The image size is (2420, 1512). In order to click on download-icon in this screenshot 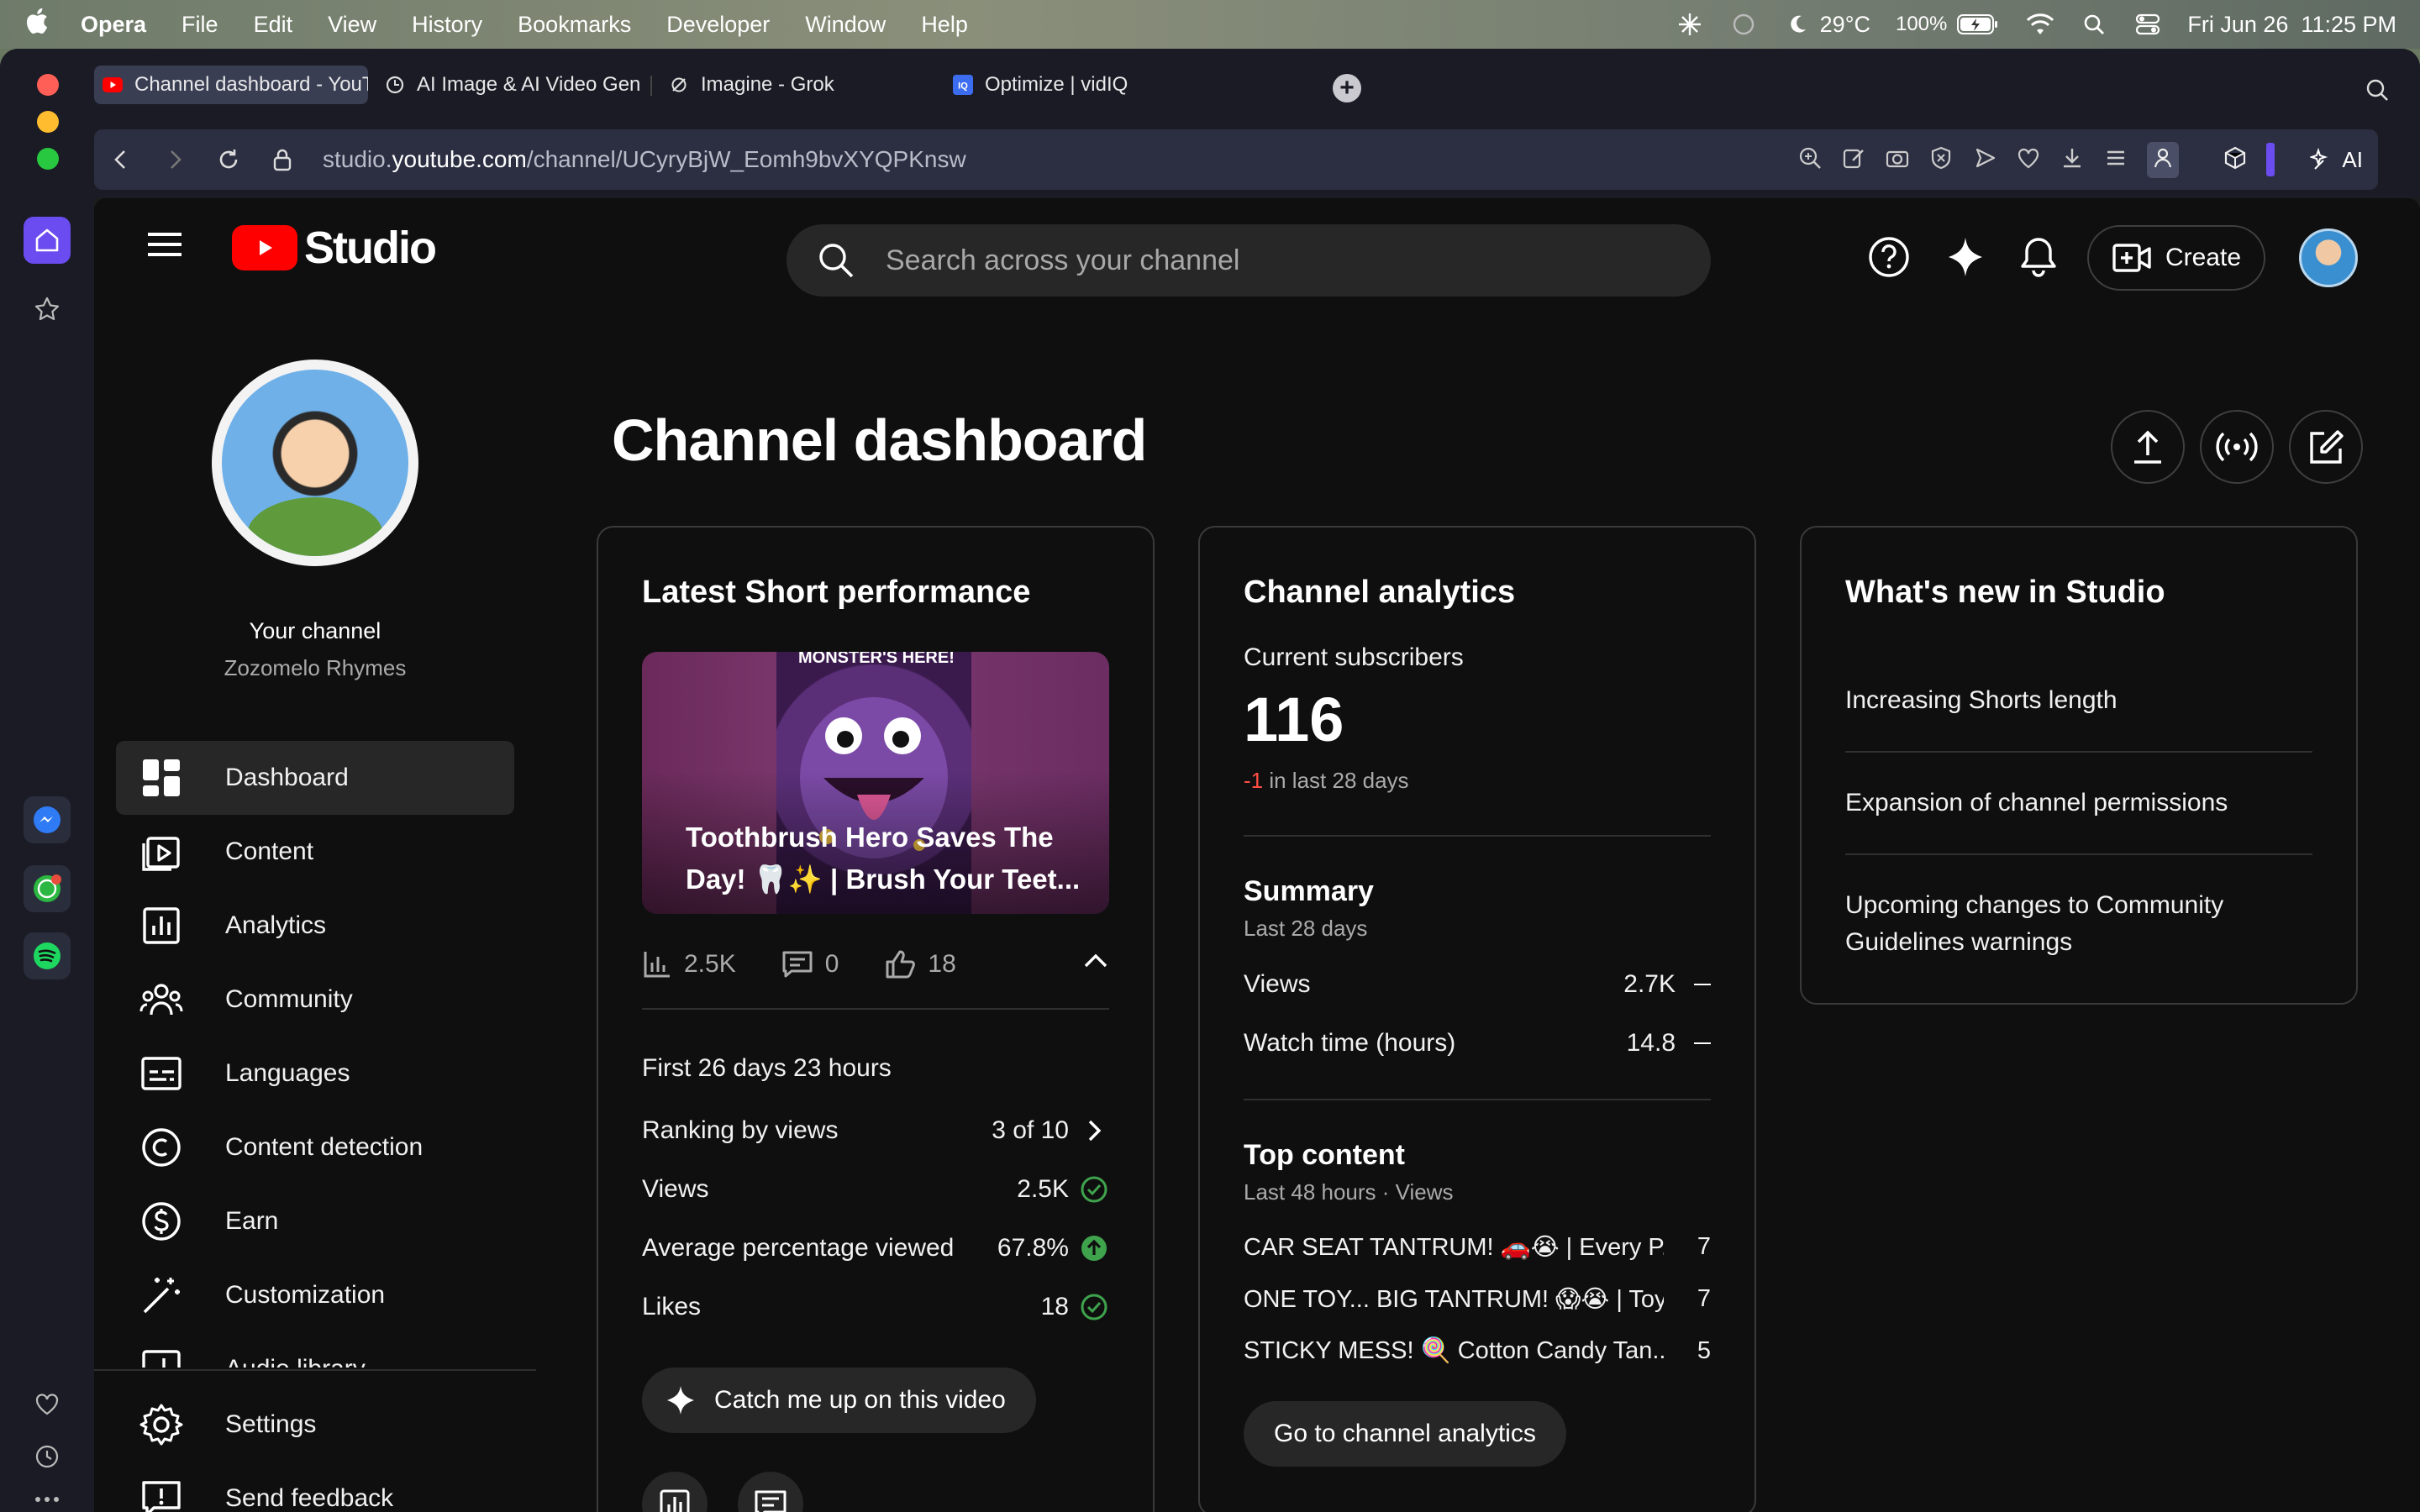, I will do `click(2072, 160)`.